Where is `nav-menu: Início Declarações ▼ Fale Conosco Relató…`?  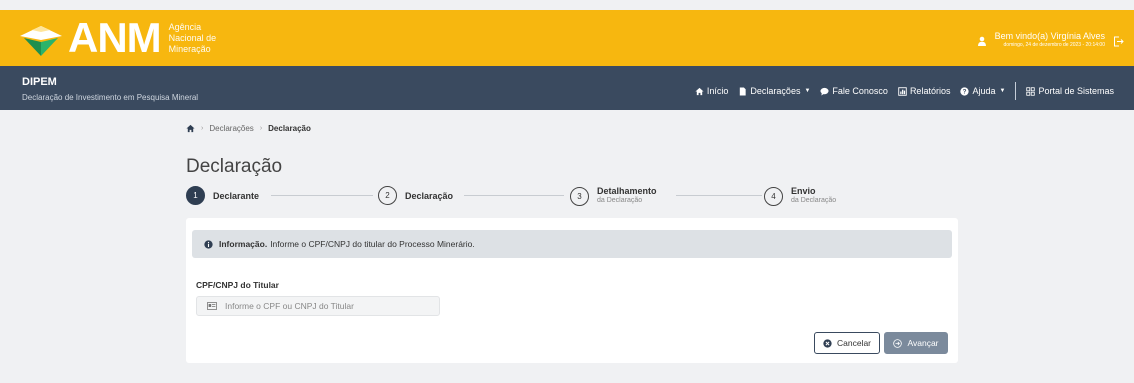
nav-menu: Início Declarações ▼ Fale Conosco Relató… is located at coordinates (899, 91).